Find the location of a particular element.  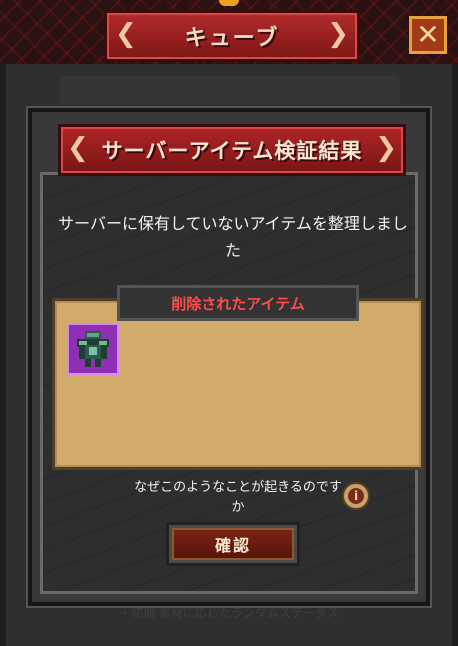

why-does-this-happen-text: なぜこのようなことが起きるのですか is located at coordinates (238, 497).